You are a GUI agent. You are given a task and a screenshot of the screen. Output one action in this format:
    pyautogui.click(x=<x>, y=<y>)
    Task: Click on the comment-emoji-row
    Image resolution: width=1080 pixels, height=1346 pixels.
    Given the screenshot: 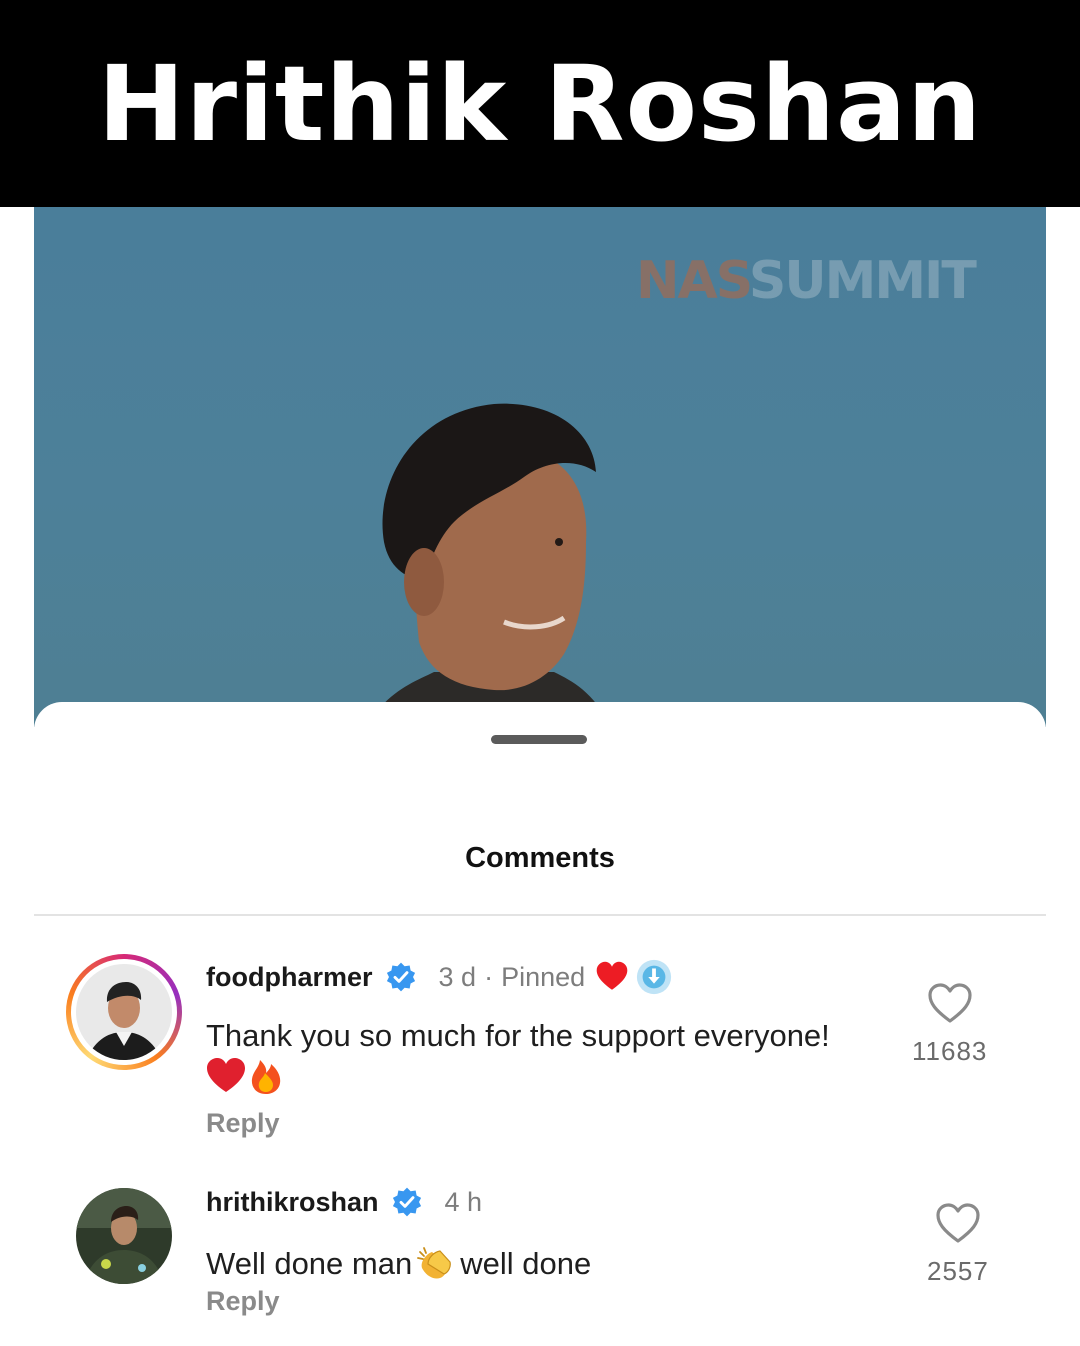 What is the action you would take?
    pyautogui.click(x=246, y=1076)
    